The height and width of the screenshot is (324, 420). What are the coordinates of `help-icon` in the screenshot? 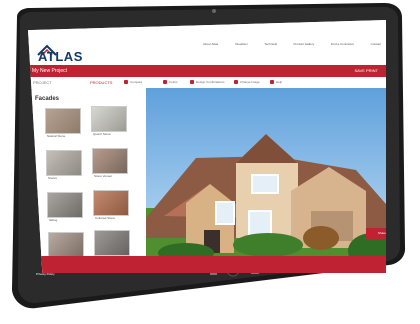 It's located at (272, 82).